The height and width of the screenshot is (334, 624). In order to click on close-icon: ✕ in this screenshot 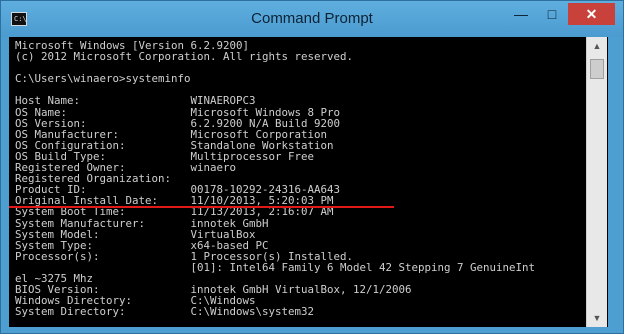, I will do `click(591, 14)`.